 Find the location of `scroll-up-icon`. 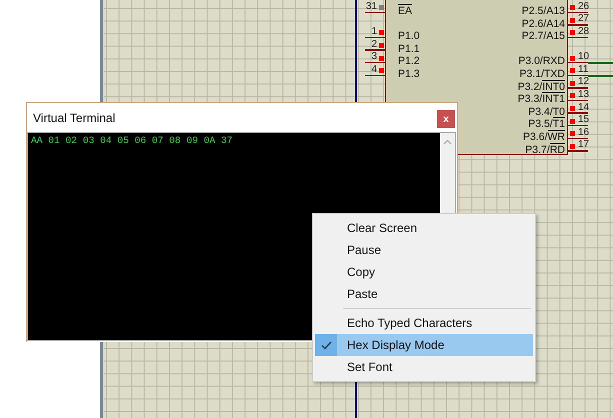

scroll-up-icon is located at coordinates (447, 142).